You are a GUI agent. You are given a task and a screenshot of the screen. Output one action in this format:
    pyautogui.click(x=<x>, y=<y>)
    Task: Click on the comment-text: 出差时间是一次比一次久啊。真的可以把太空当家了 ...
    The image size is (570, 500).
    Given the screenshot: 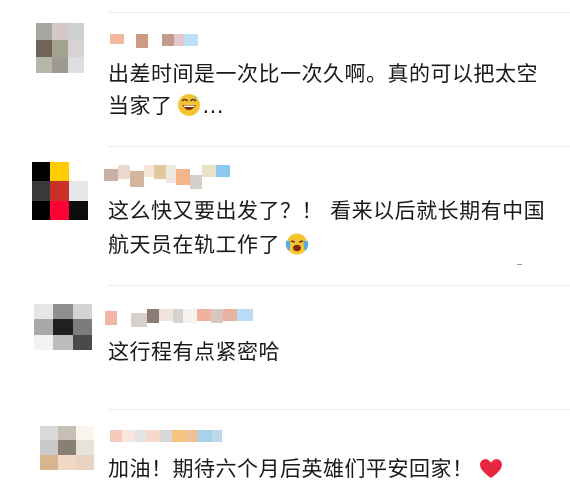 What is the action you would take?
    pyautogui.click(x=333, y=92)
    